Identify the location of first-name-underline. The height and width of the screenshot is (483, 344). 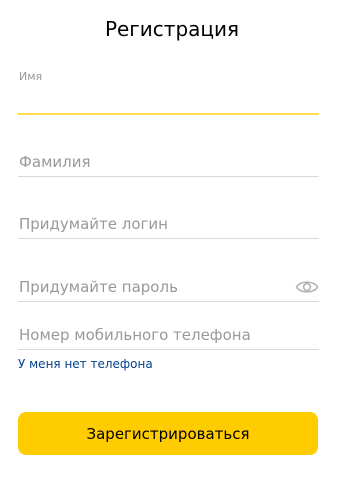
(168, 114).